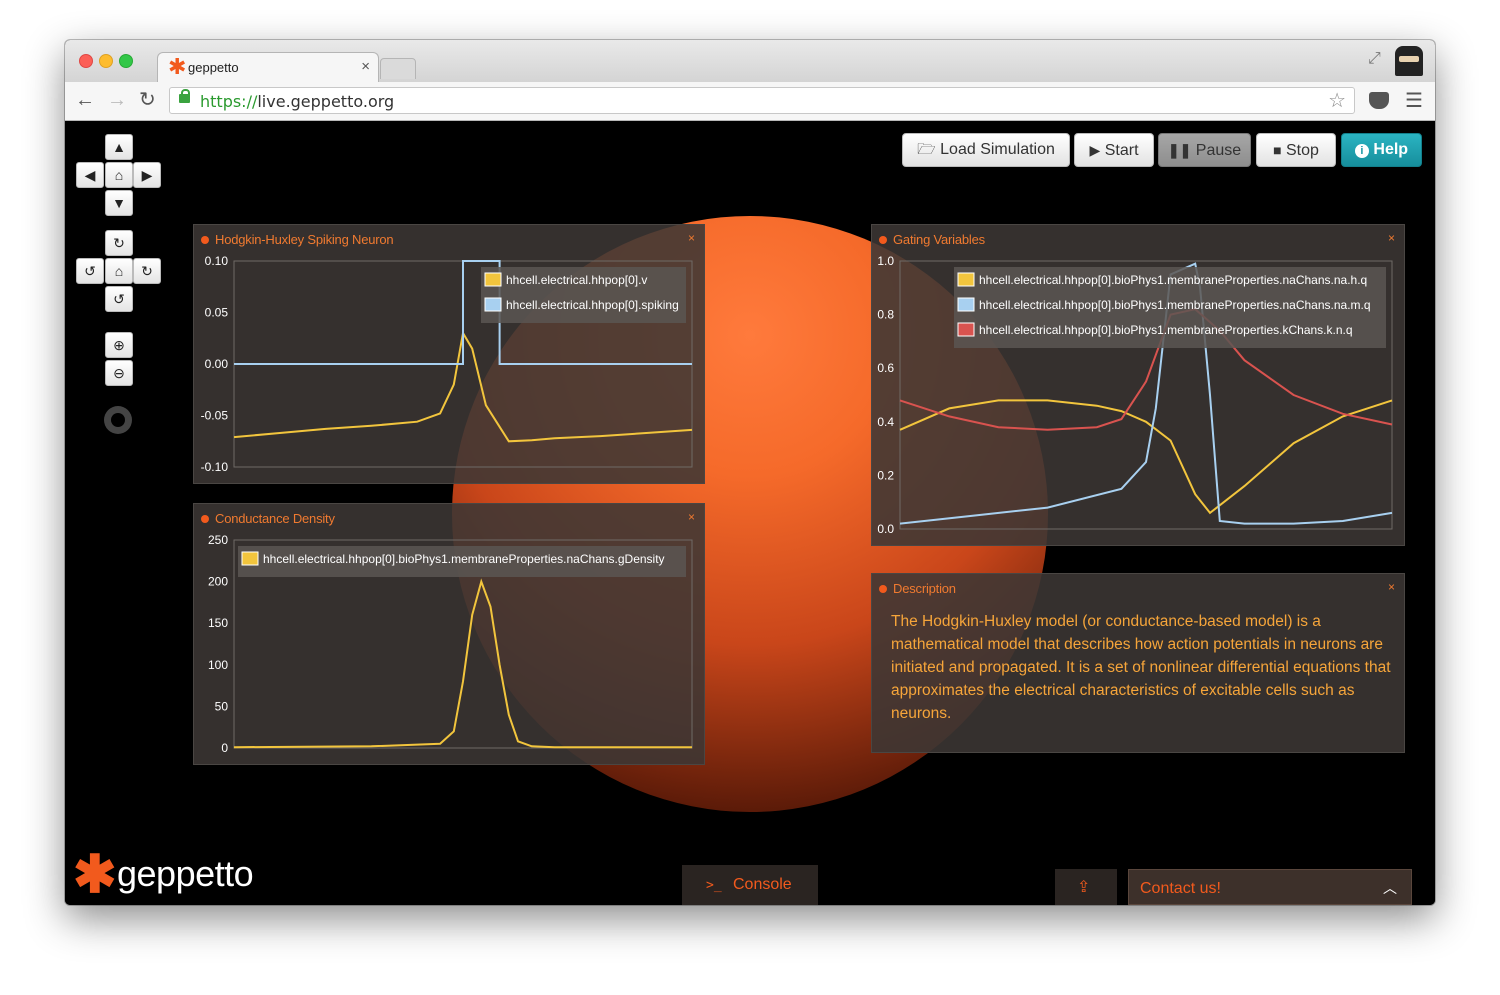  I want to click on y-tick-label: 0.2, so click(885, 475).